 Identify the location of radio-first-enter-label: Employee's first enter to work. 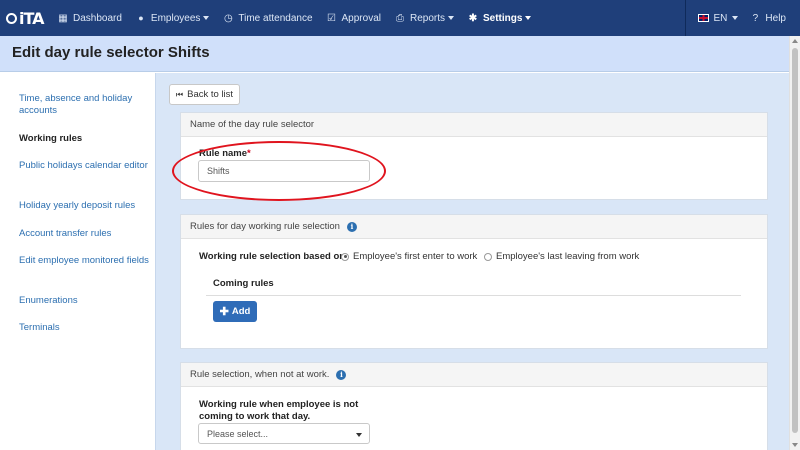
(415, 256).